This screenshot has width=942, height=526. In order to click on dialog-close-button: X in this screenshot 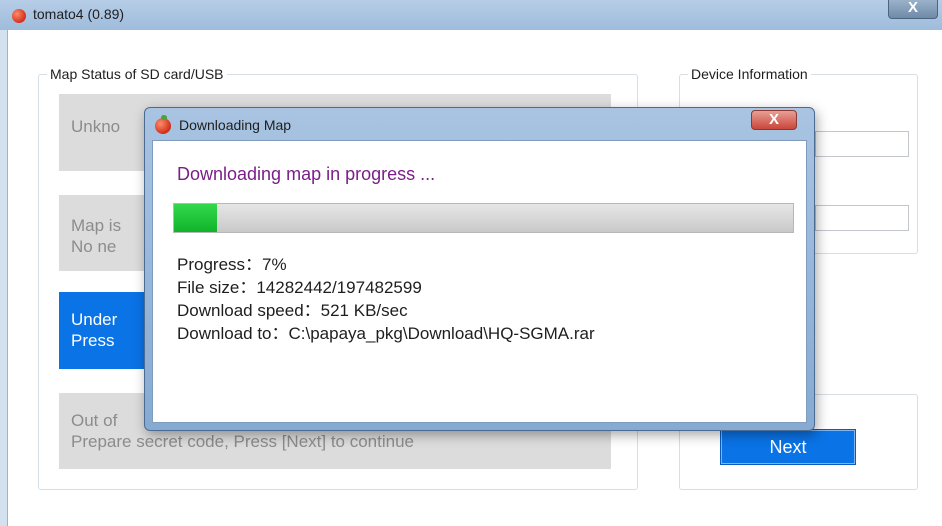, I will do `click(774, 120)`.